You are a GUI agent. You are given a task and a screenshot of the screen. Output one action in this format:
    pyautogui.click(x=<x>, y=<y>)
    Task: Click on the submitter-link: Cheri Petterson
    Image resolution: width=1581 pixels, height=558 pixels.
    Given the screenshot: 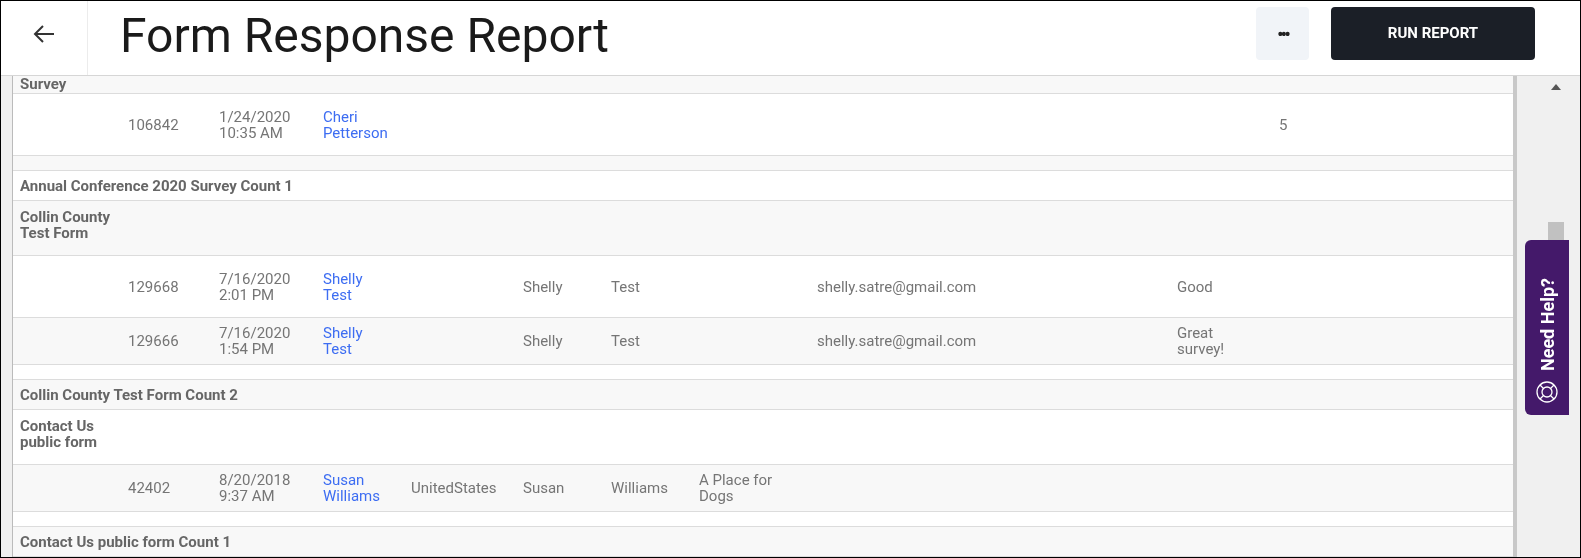 What is the action you would take?
    pyautogui.click(x=358, y=124)
    